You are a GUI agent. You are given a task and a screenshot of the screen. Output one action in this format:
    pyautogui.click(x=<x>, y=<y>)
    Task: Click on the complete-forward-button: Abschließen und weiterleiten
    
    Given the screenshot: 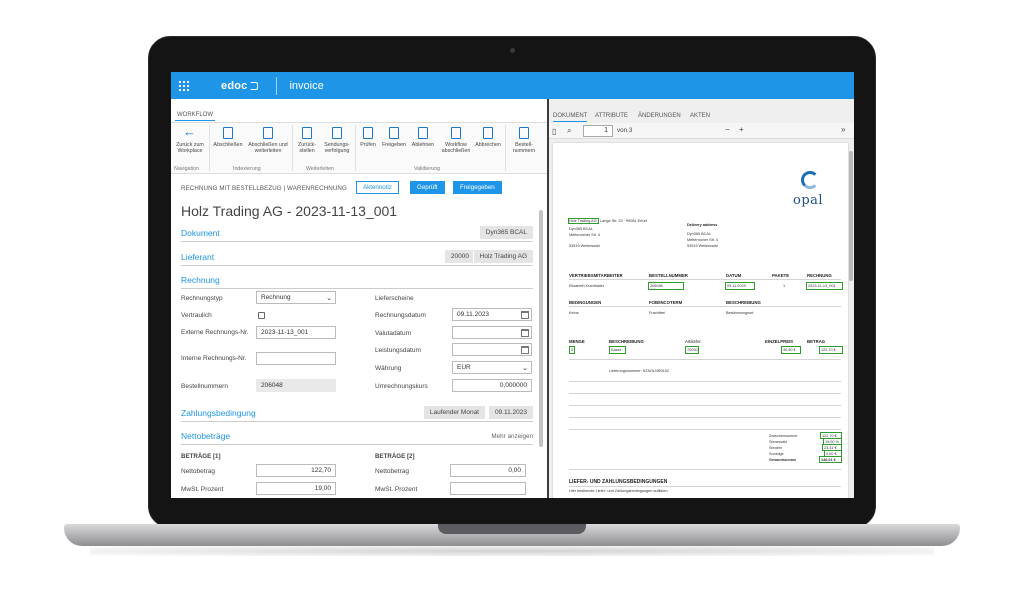 What is the action you would take?
    pyautogui.click(x=268, y=140)
    